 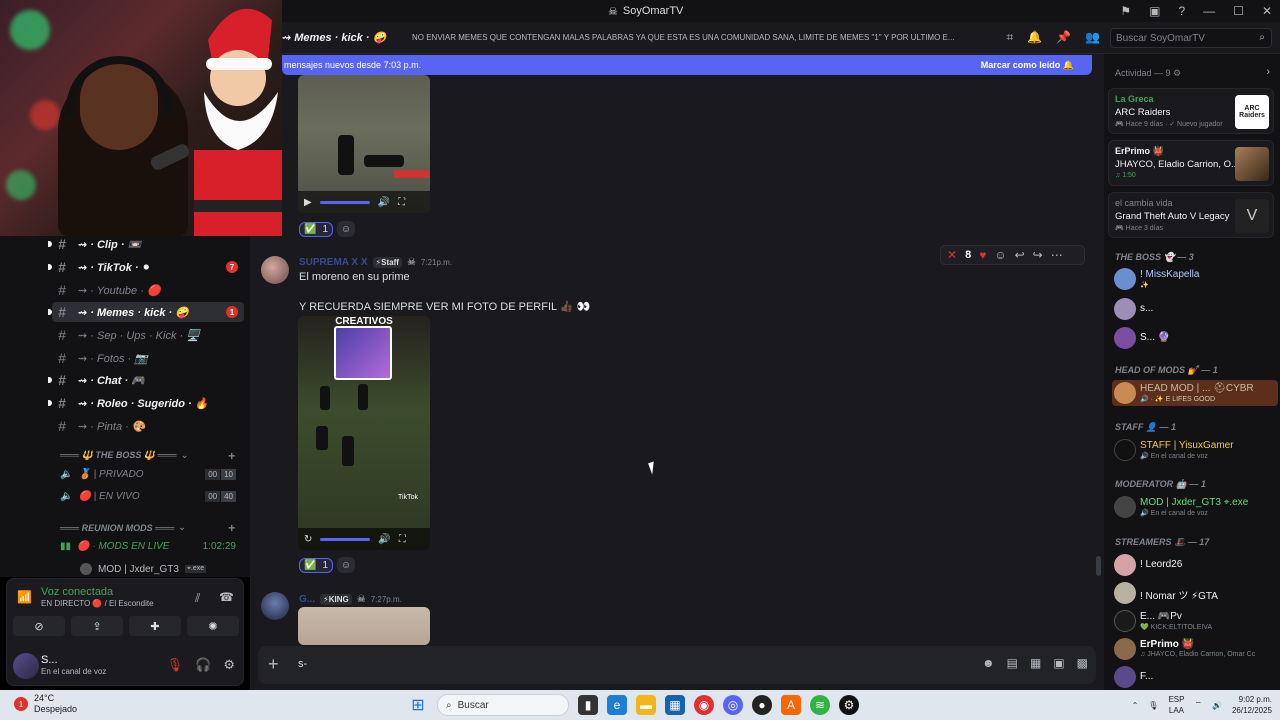 I want to click on screen-share-button: ⇪, so click(x=97, y=626).